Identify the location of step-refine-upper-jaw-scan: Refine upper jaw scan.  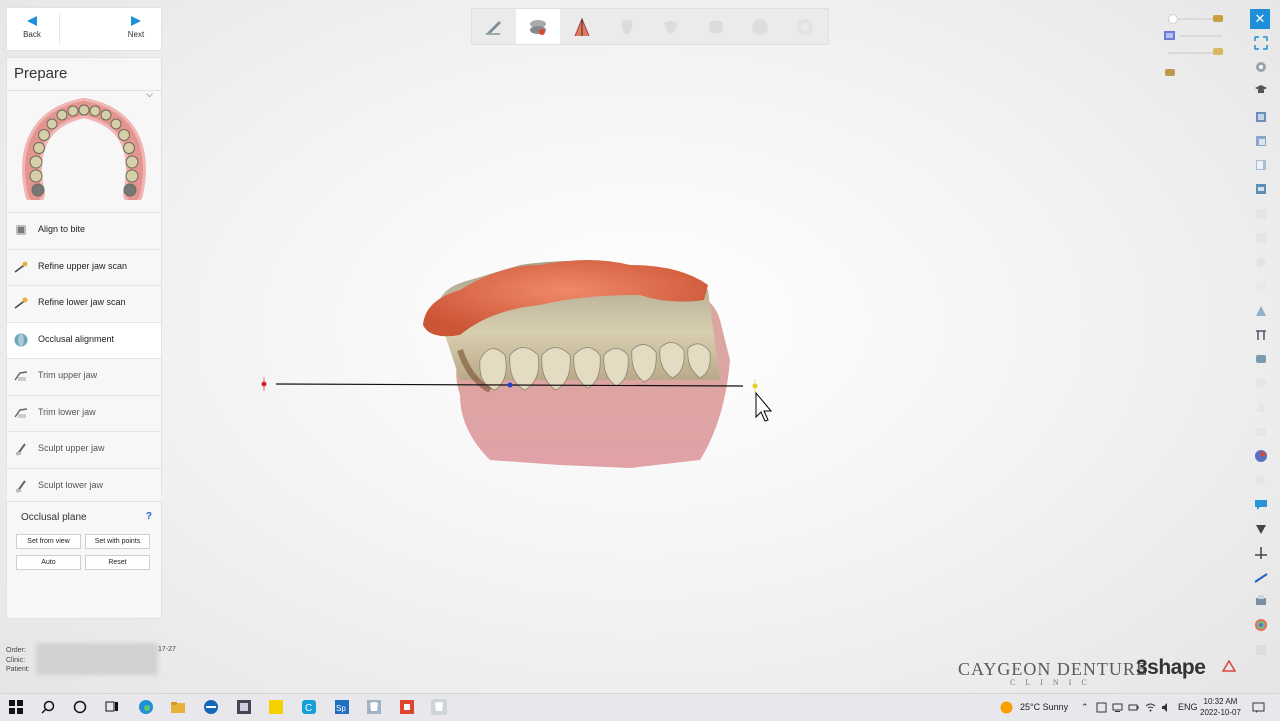
(84, 266).